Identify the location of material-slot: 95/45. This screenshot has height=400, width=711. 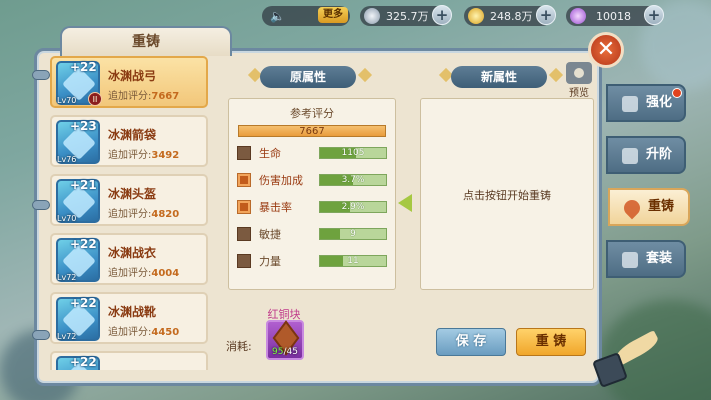
(285, 340).